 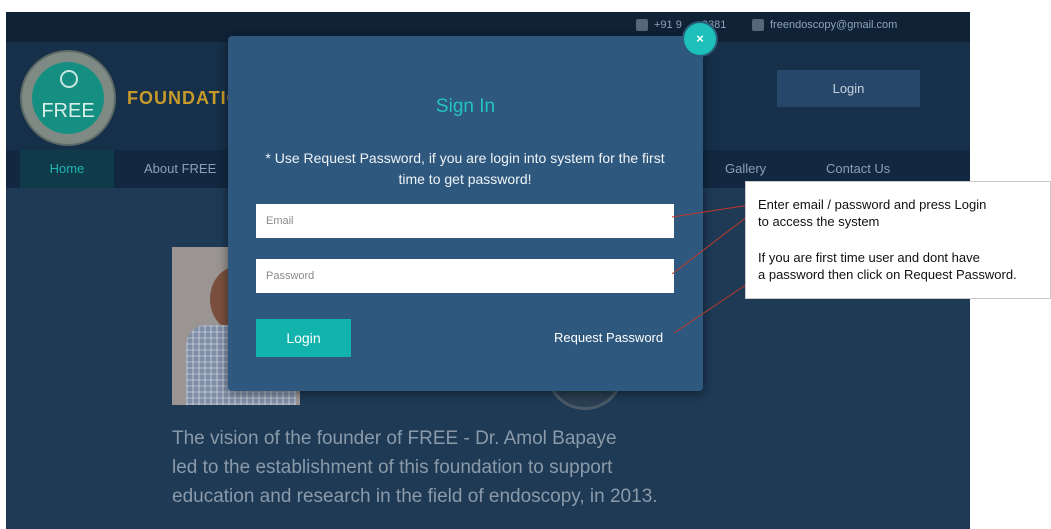 I want to click on mail-icon, so click(x=758, y=25).